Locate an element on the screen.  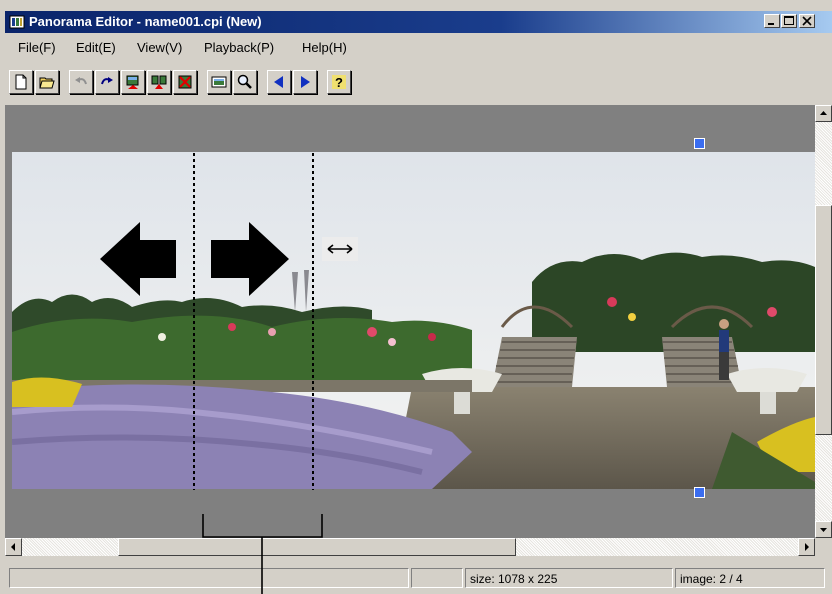
status-panel-empty is located at coordinates (437, 578).